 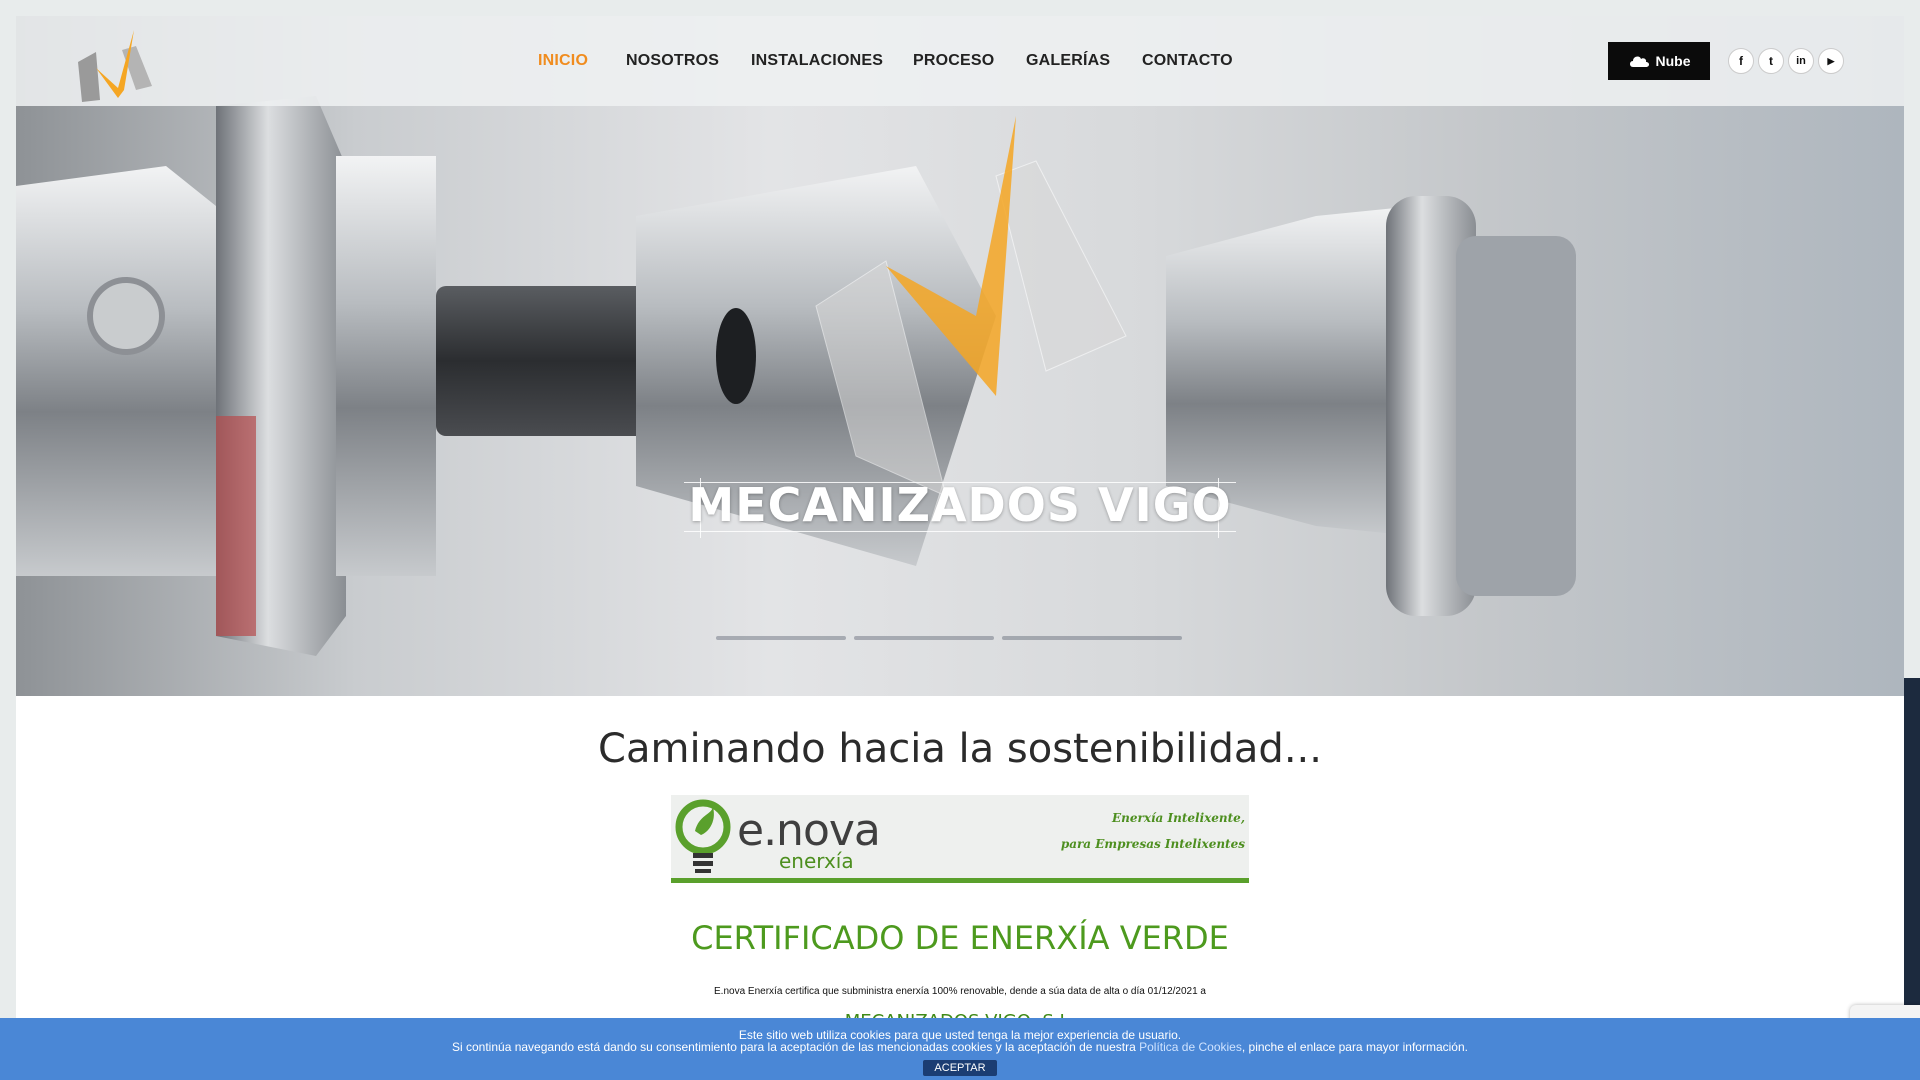 What do you see at coordinates (672, 61) in the screenshot?
I see `nav-nosotros: NOSOTROS` at bounding box center [672, 61].